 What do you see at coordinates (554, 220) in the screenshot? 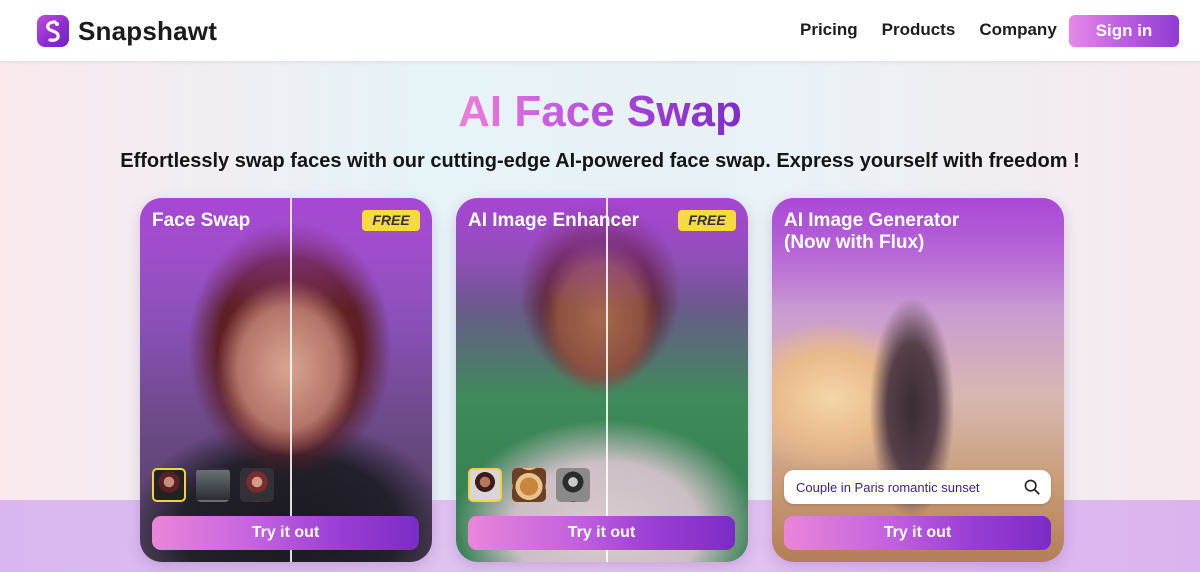
I see `card-title: AI Image Enhancer` at bounding box center [554, 220].